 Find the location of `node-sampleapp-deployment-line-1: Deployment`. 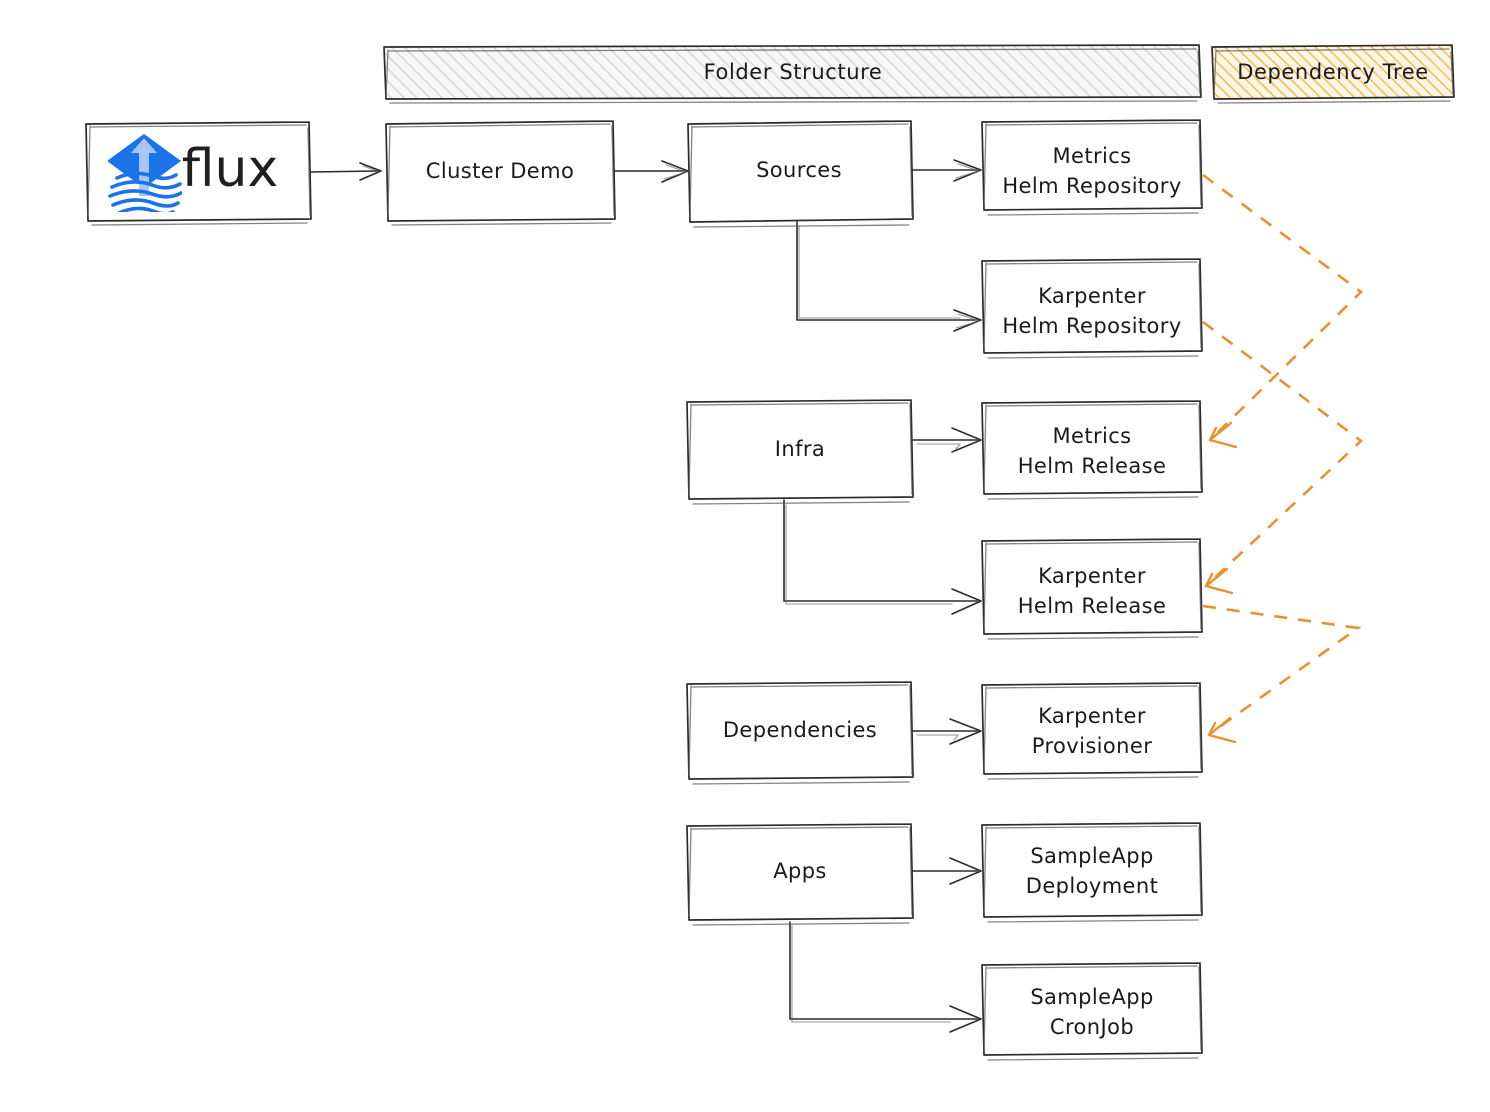

node-sampleapp-deployment-line-1: Deployment is located at coordinates (1092, 886).